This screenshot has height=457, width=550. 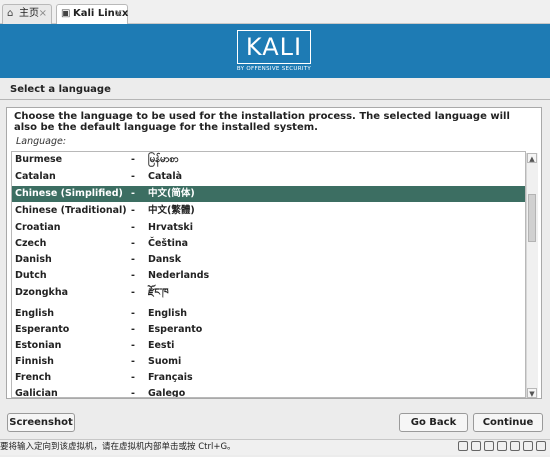 I want to click on display-icon, so click(x=541, y=446).